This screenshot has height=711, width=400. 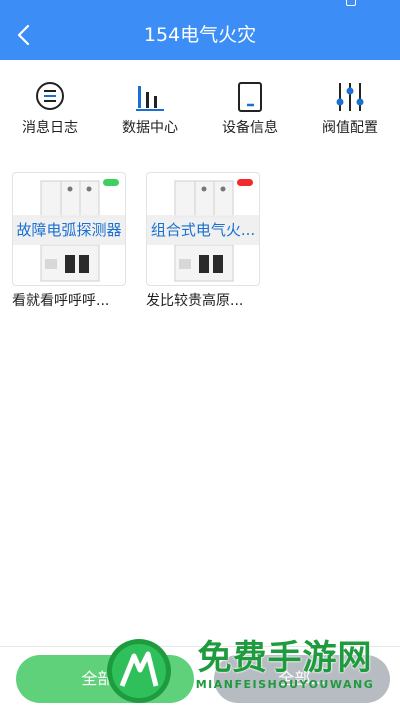 I want to click on page-title: 154电气火灾, so click(x=200, y=35).